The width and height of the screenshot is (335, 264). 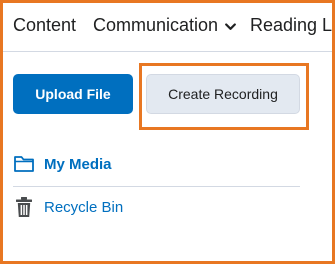 What do you see at coordinates (84, 207) in the screenshot?
I see `recycle-bin-label: Recycle Bin` at bounding box center [84, 207].